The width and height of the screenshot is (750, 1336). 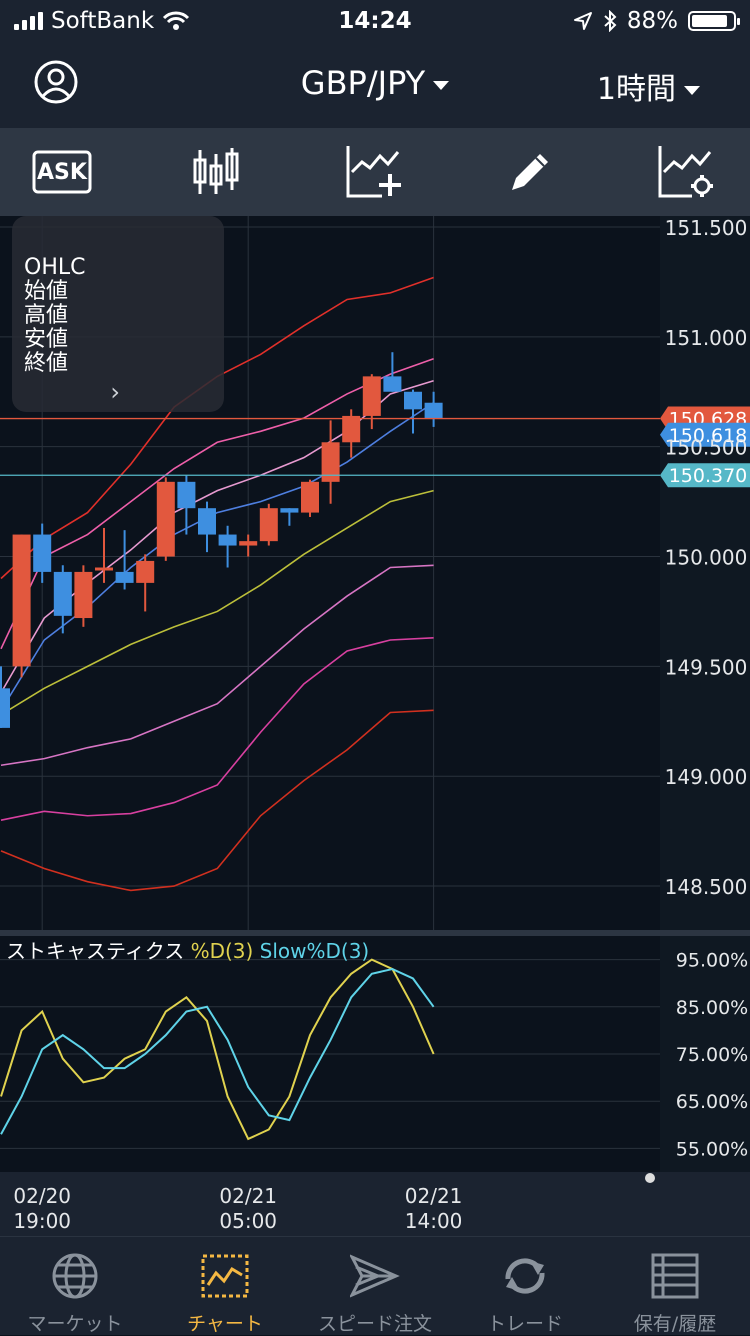 What do you see at coordinates (714, 21) in the screenshot?
I see `battery-icon` at bounding box center [714, 21].